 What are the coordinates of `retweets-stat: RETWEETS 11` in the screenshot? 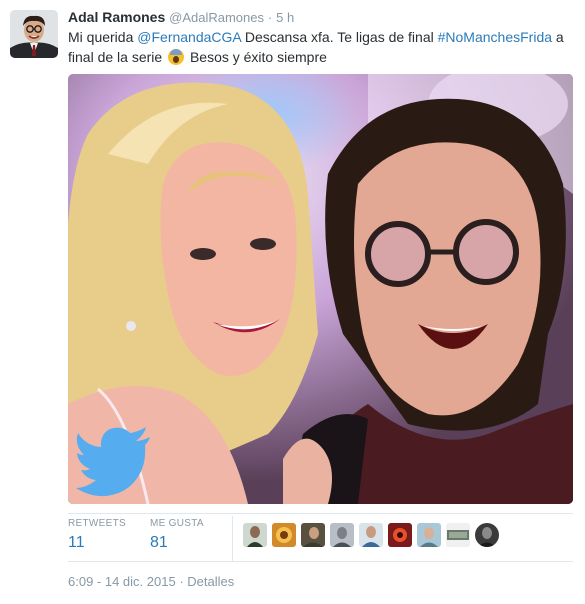 It's located at (109, 535).